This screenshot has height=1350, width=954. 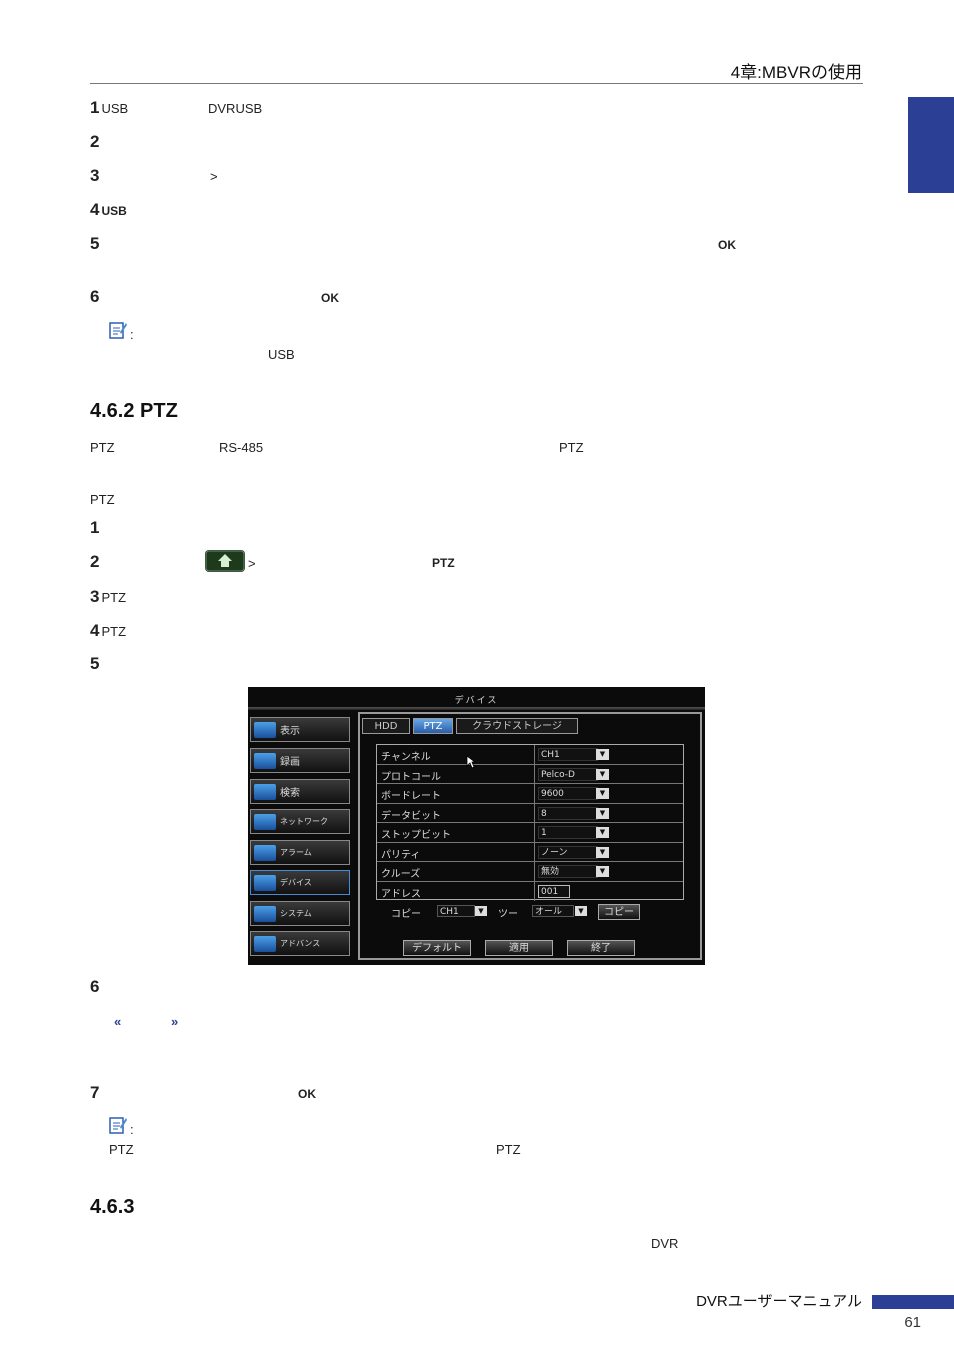 What do you see at coordinates (571, 447) in the screenshot?
I see `ptz-para-1c: PTZ` at bounding box center [571, 447].